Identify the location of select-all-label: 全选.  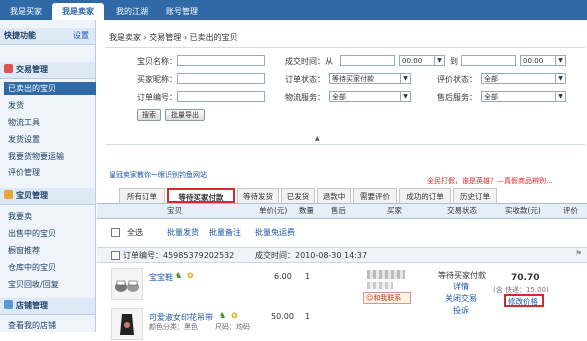
(135, 232).